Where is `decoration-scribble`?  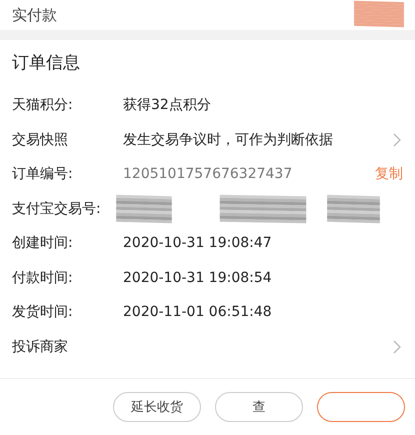 decoration-scribble is located at coordinates (379, 14).